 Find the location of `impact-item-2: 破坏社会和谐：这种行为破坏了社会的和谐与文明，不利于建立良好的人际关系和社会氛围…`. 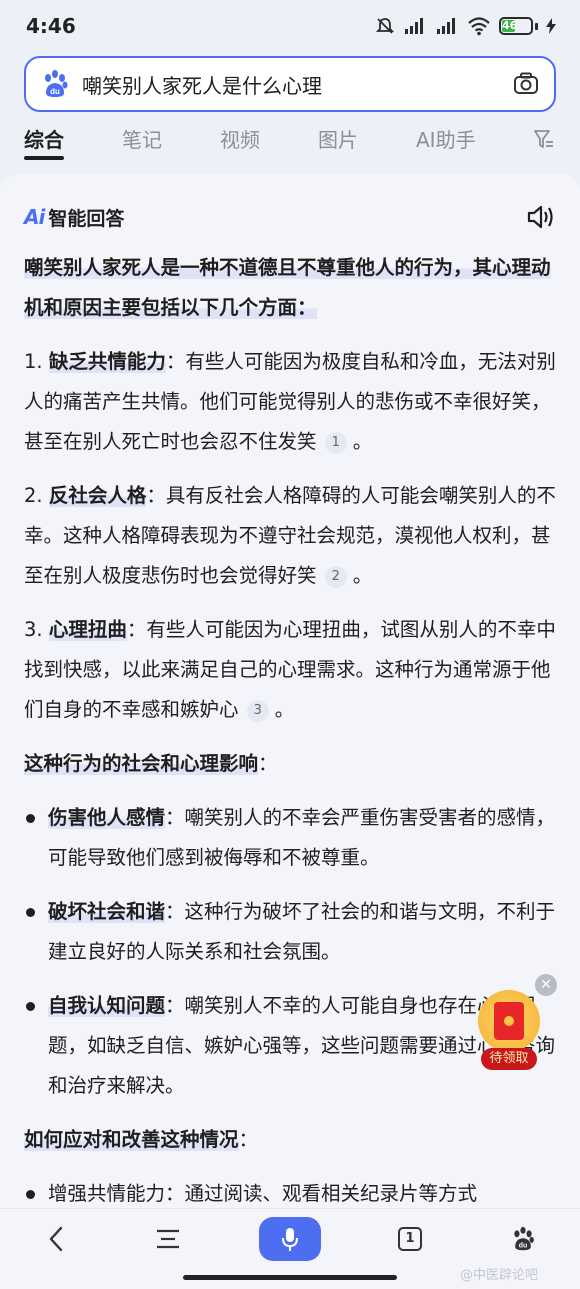

impact-item-2: 破坏社会和谐：这种行为破坏了社会的和谐与文明，不利于建立良好的人际关系和社会氛围… is located at coordinates (291, 932).